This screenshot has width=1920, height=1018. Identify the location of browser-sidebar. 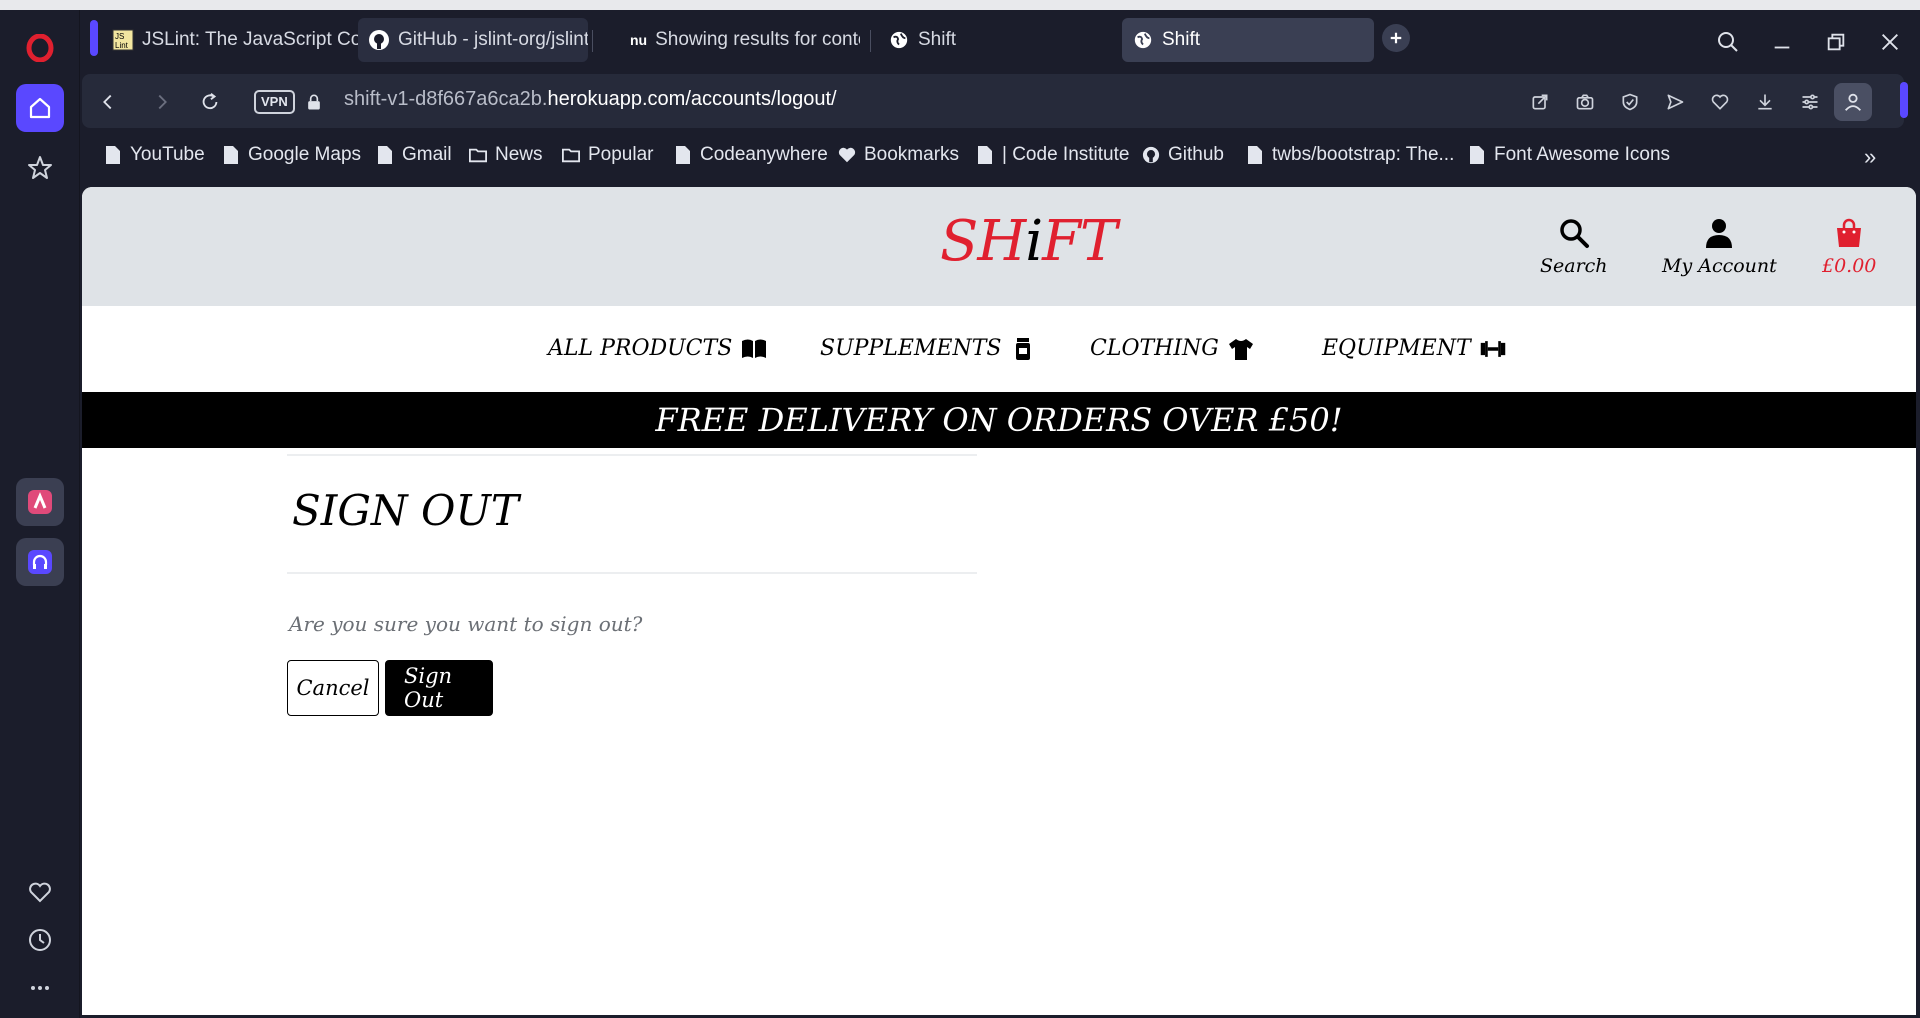
(40, 514).